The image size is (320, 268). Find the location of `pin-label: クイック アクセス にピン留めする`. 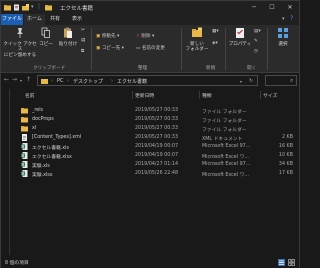

pin-label: クイック アクセス にピン留めする is located at coordinates (20, 49).